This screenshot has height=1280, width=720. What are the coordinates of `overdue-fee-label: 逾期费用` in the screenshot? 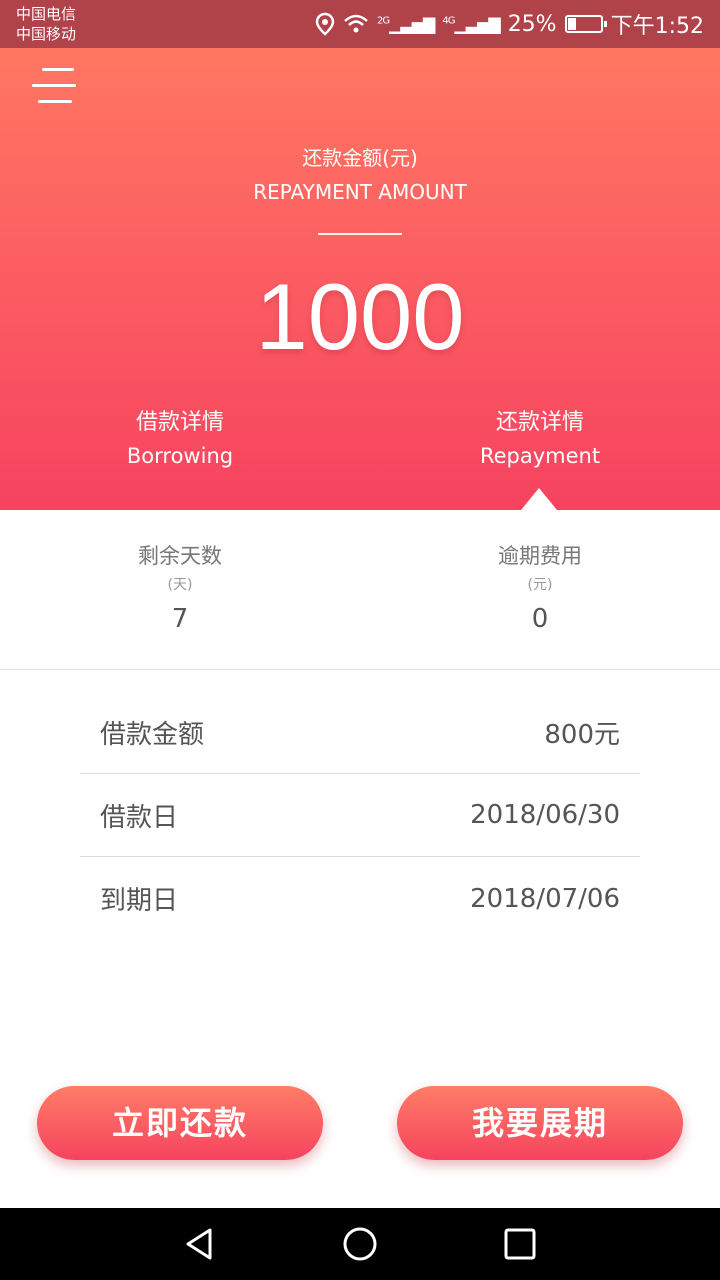 It's located at (540, 556).